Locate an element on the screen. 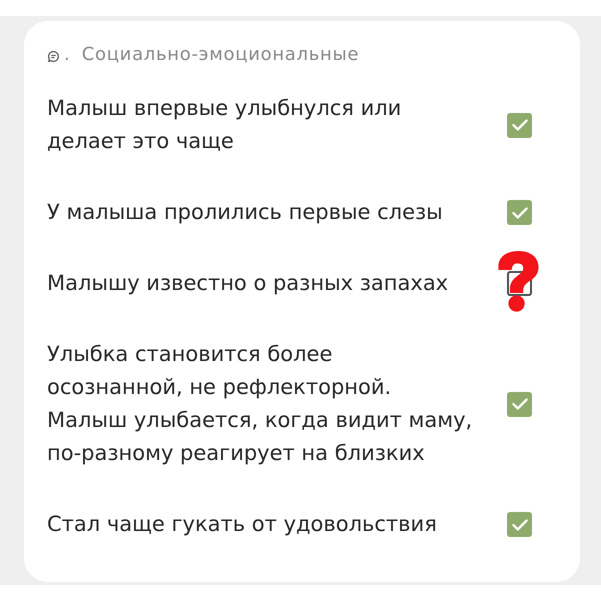 Image resolution: width=601 pixels, height=600 pixels. milestone-text: Малышу известно о разных запахах is located at coordinates (248, 283).